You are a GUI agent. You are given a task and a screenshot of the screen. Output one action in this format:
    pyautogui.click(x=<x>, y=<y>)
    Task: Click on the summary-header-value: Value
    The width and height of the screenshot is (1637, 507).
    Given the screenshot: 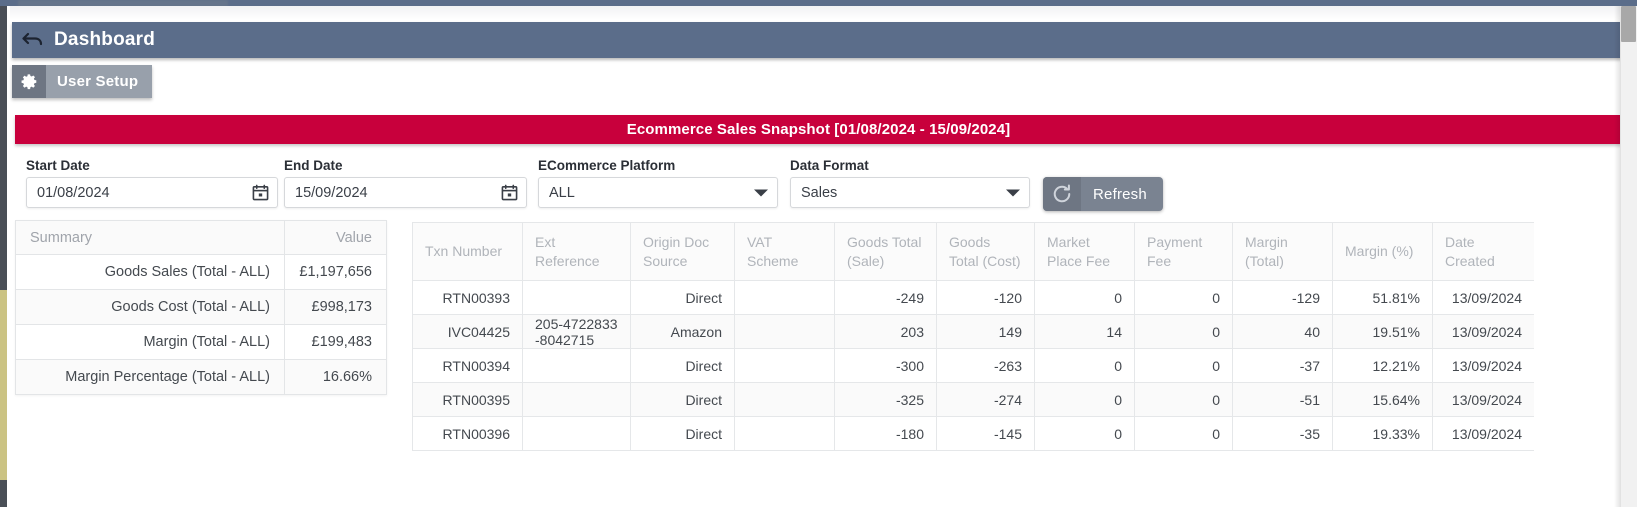 What is the action you would take?
    pyautogui.click(x=335, y=237)
    